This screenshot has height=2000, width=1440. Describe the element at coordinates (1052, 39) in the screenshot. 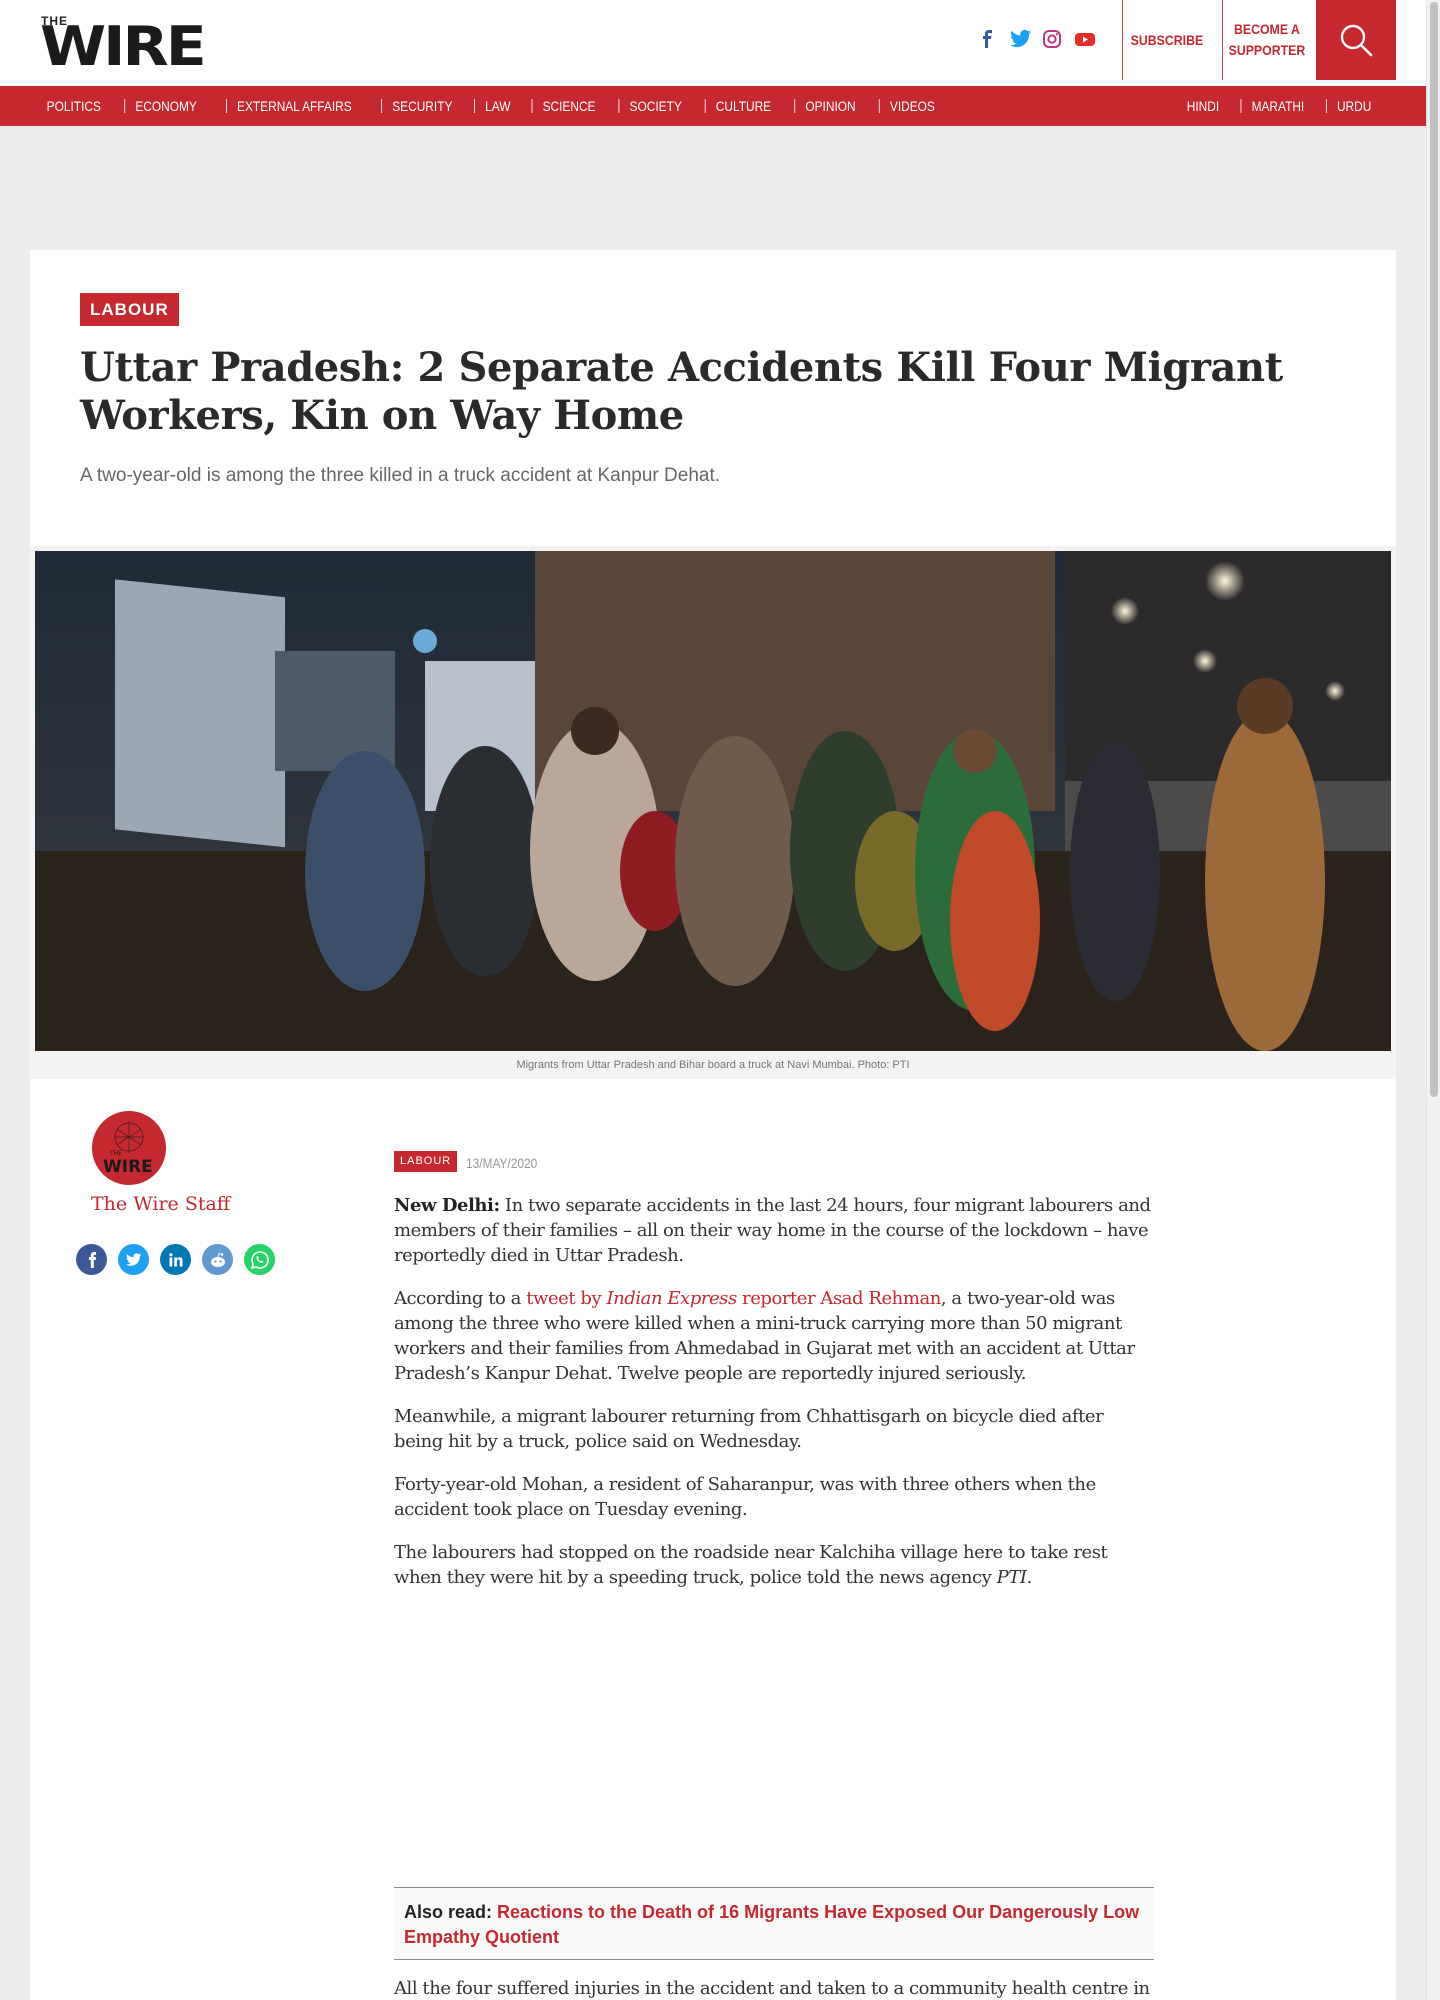

I see `instagram-icon` at that location.